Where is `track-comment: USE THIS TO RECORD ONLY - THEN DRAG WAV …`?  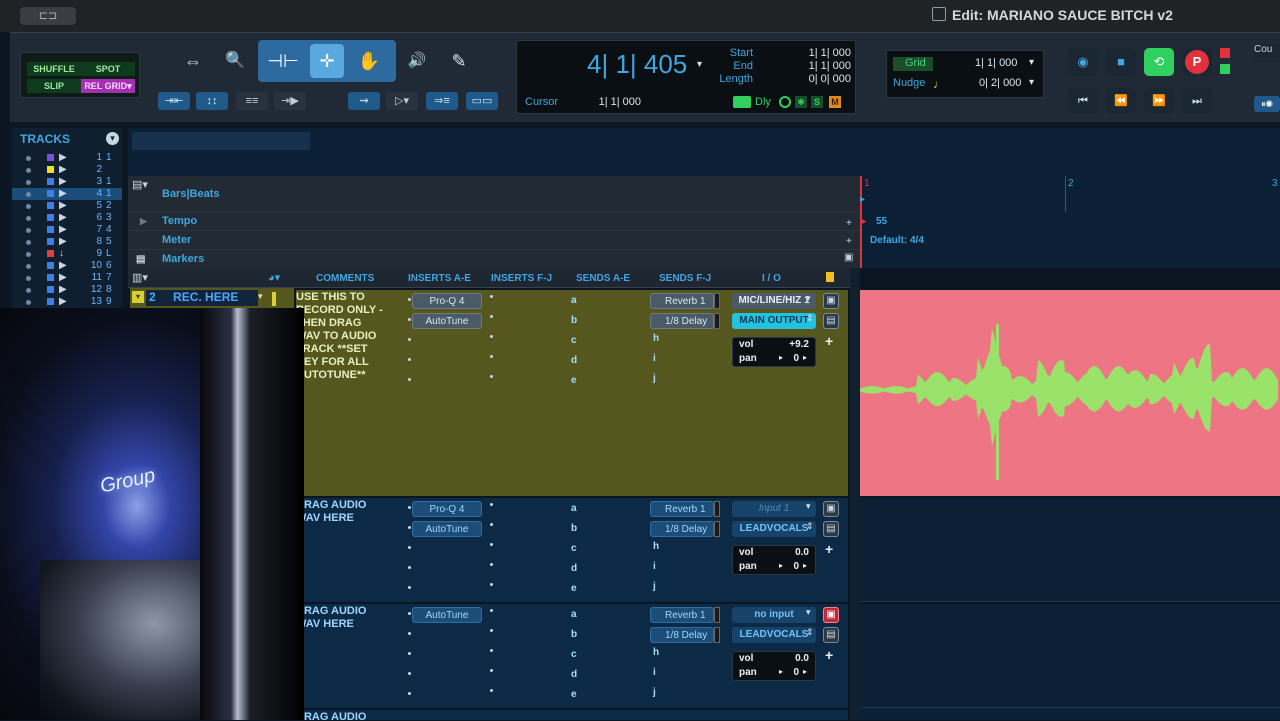
track-comment: USE THIS TO RECORD ONLY - THEN DRAG WAV … is located at coordinates (346, 336).